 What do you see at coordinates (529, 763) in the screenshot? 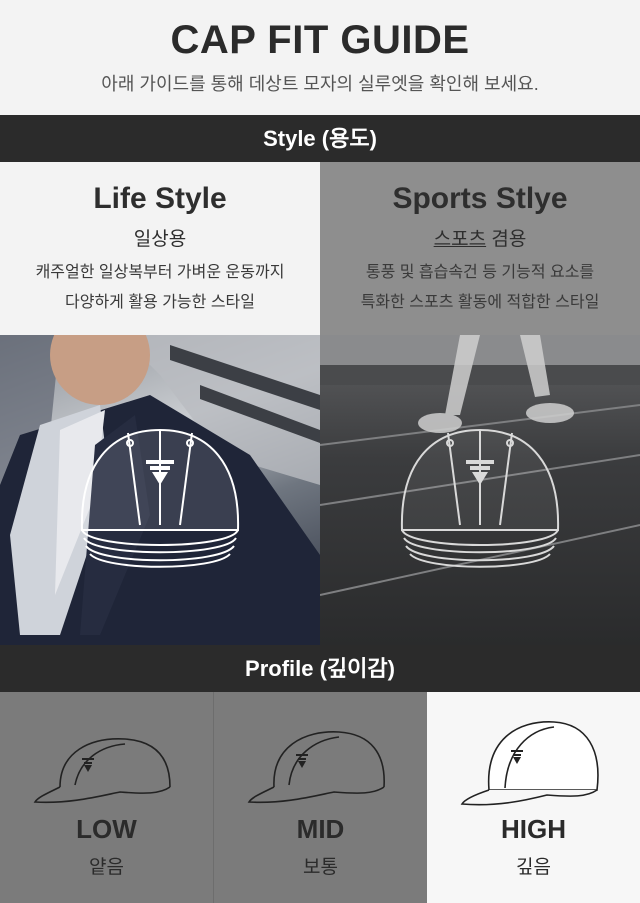
I see `cap-high-icon` at bounding box center [529, 763].